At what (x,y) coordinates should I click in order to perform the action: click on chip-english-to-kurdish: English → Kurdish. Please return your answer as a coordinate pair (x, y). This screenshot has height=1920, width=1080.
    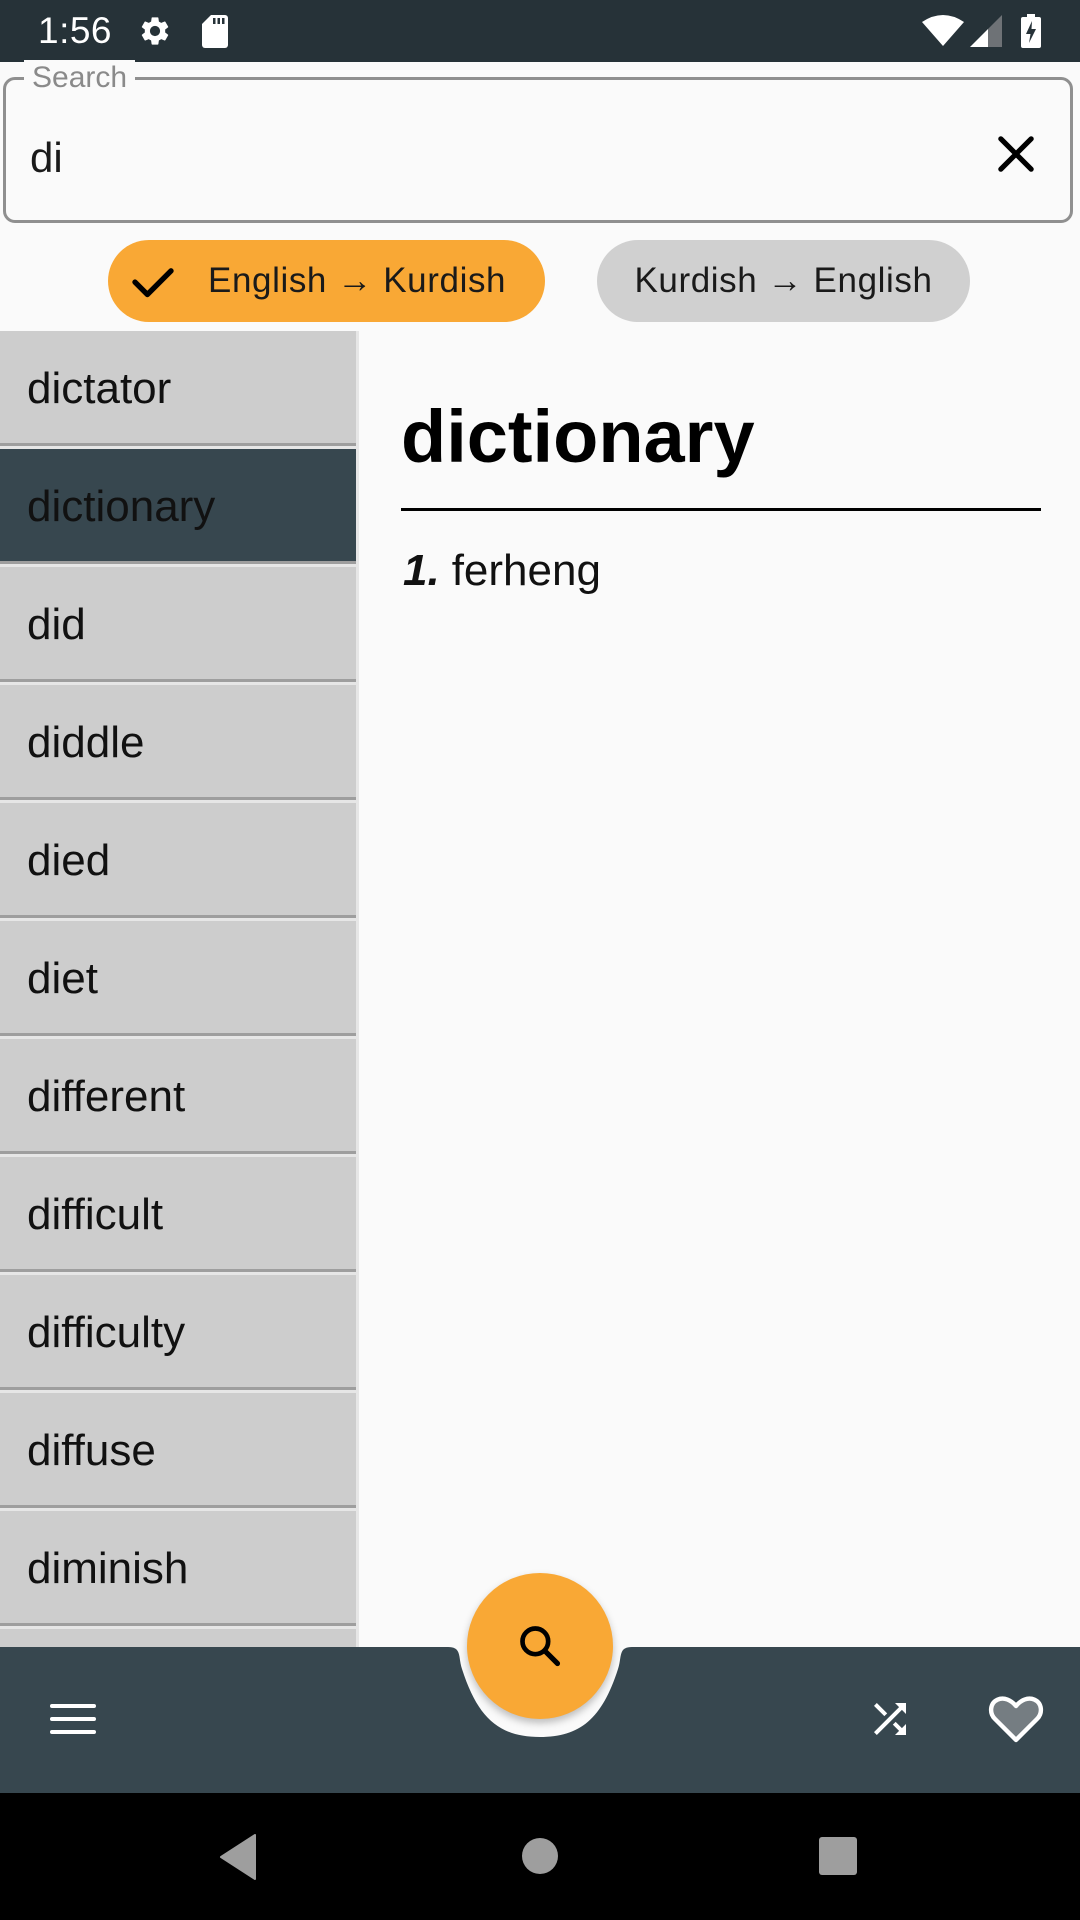
    Looking at the image, I should click on (326, 281).